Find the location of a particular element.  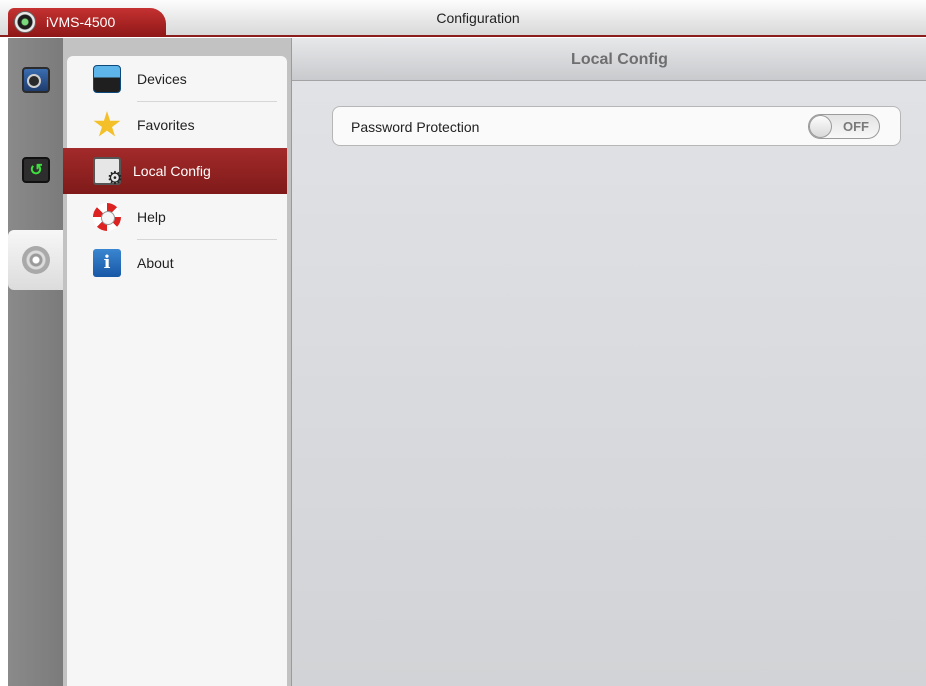

settings-icon is located at coordinates (35, 260).